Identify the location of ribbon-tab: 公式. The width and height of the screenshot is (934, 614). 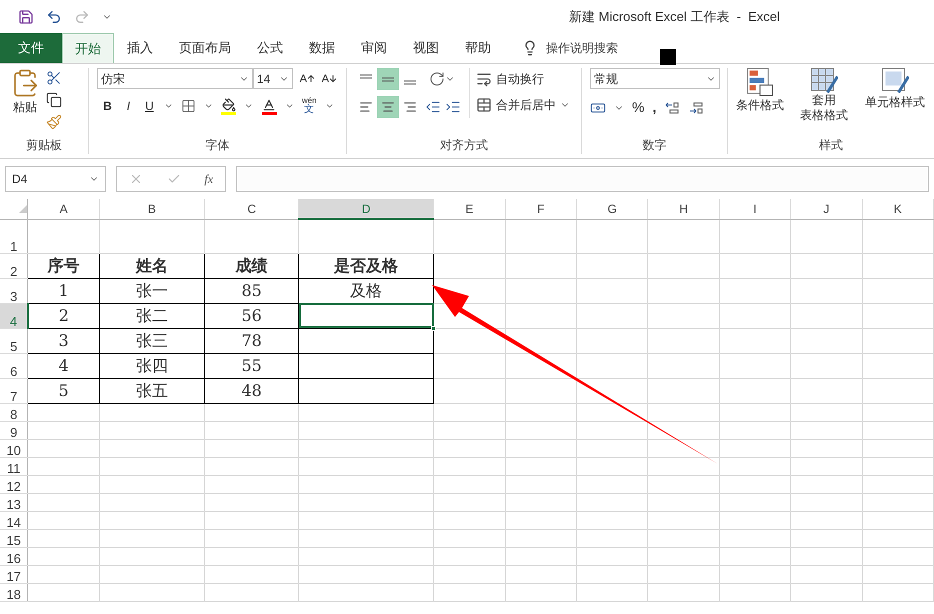
(270, 48).